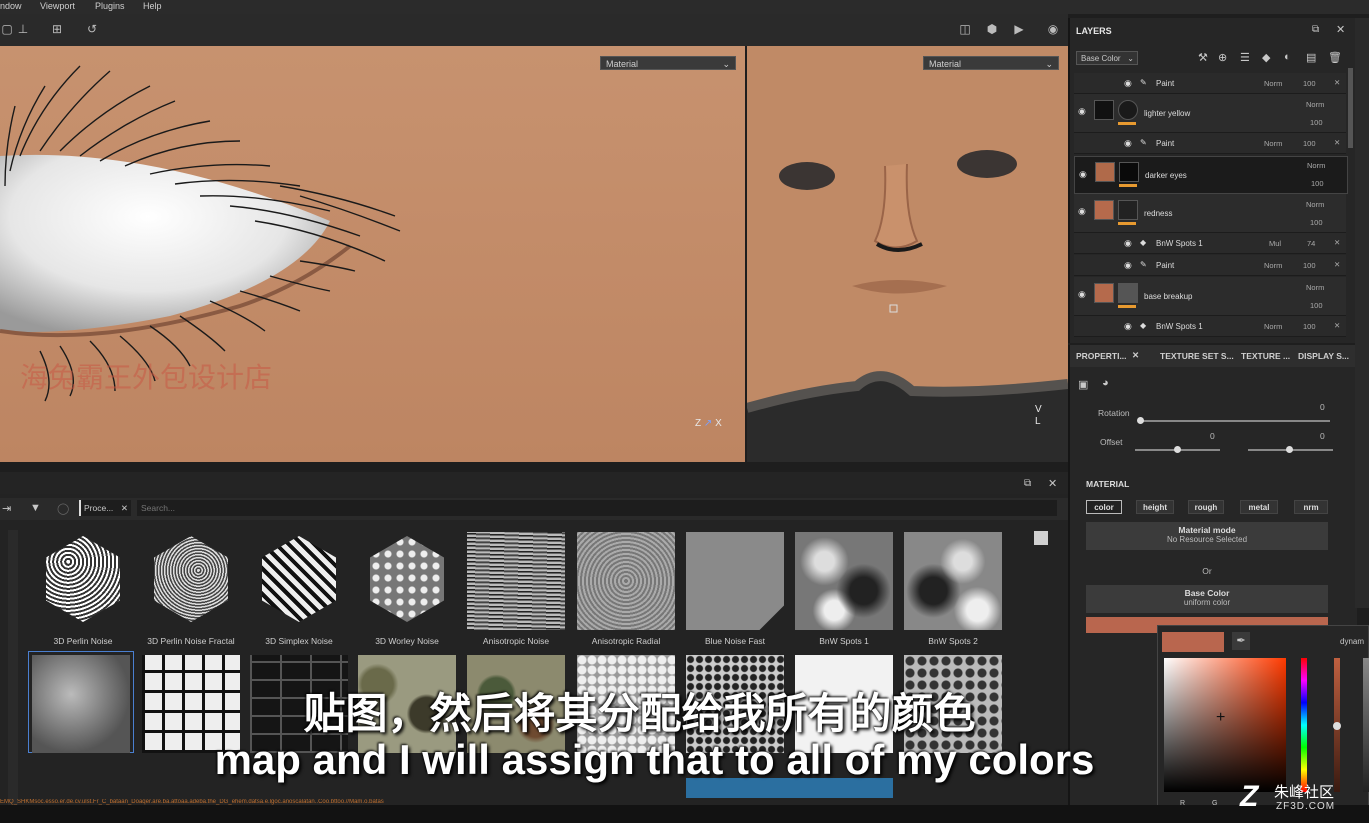  What do you see at coordinates (11, 6) in the screenshot?
I see `menu-window: ndow` at bounding box center [11, 6].